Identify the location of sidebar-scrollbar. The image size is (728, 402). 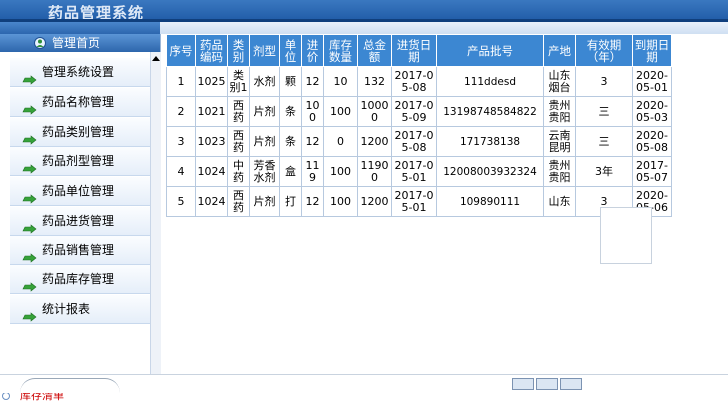
(155, 222).